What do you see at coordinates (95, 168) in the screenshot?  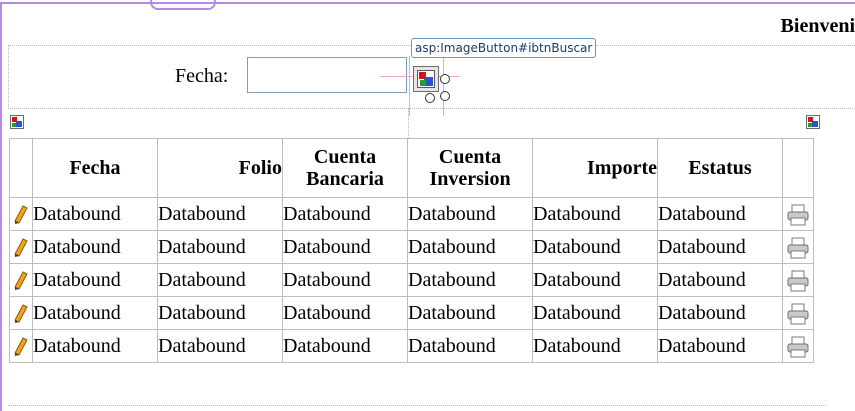 I see `header-fecha: Fecha` at bounding box center [95, 168].